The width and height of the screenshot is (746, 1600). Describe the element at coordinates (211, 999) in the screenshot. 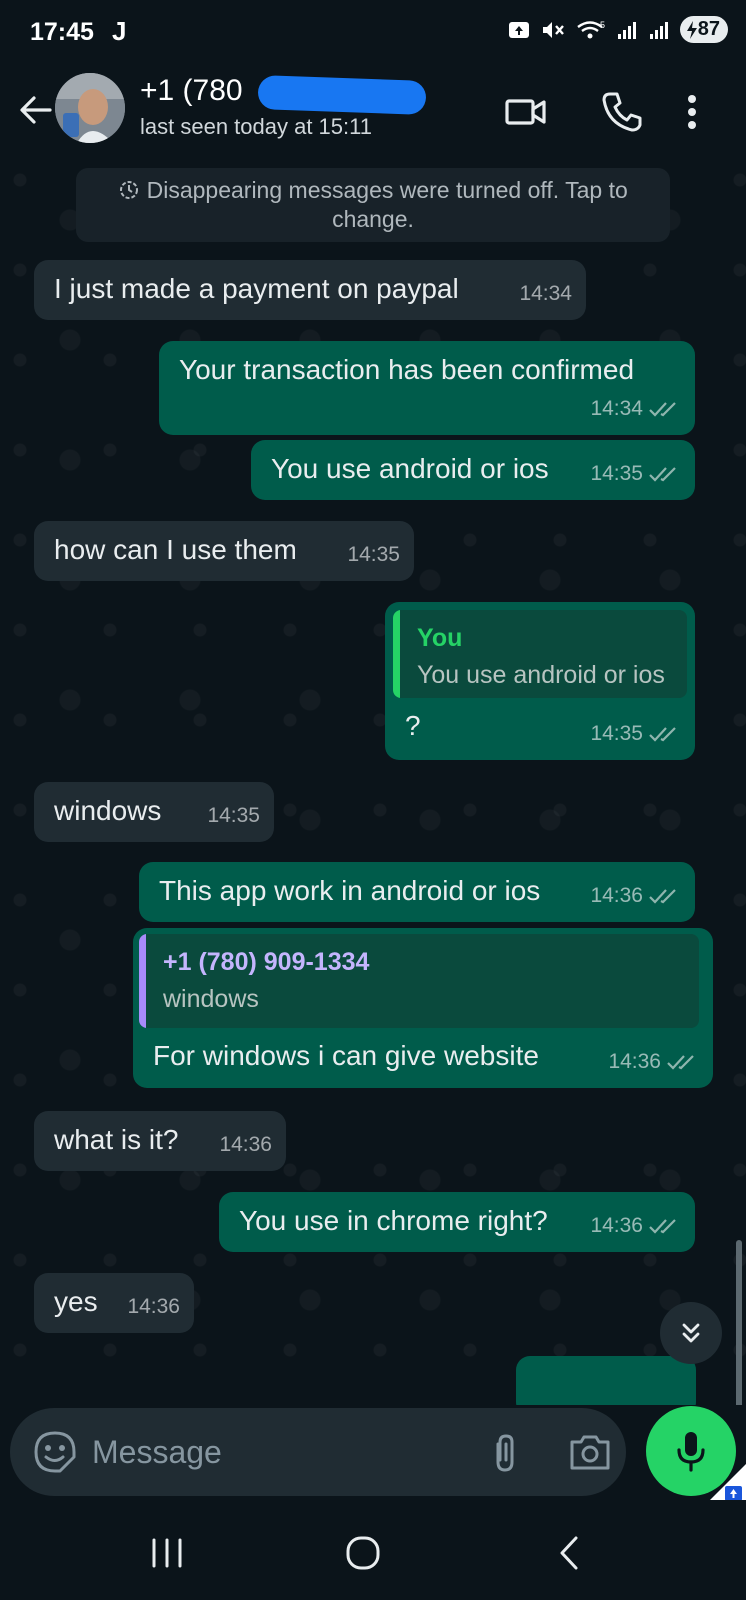

I see `quote-text: windows` at that location.